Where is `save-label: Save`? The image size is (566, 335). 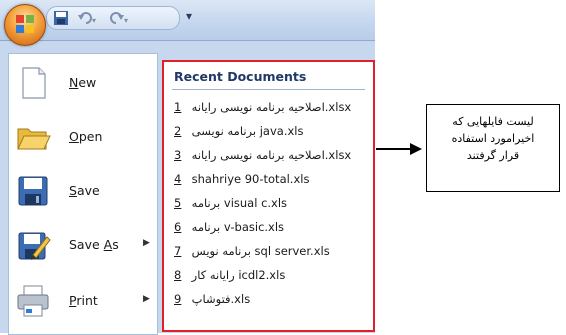 save-label: Save is located at coordinates (84, 190).